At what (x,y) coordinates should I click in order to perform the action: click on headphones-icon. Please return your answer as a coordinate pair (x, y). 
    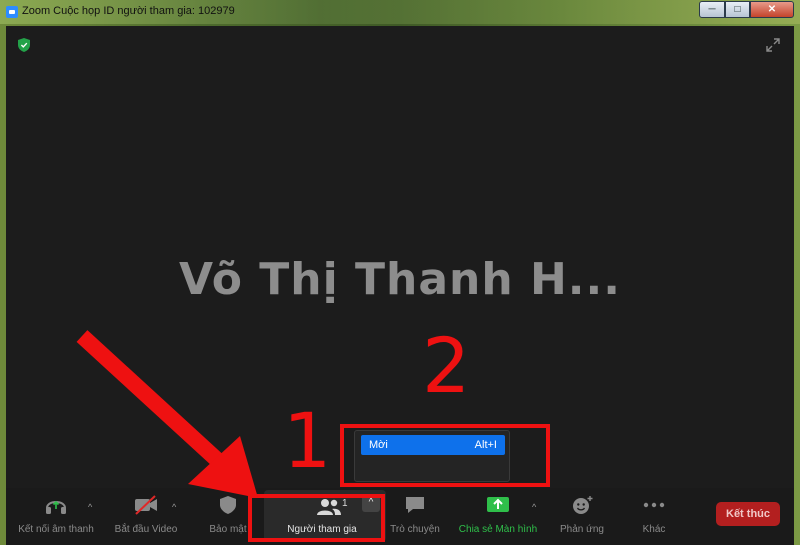
    Looking at the image, I should click on (56, 507).